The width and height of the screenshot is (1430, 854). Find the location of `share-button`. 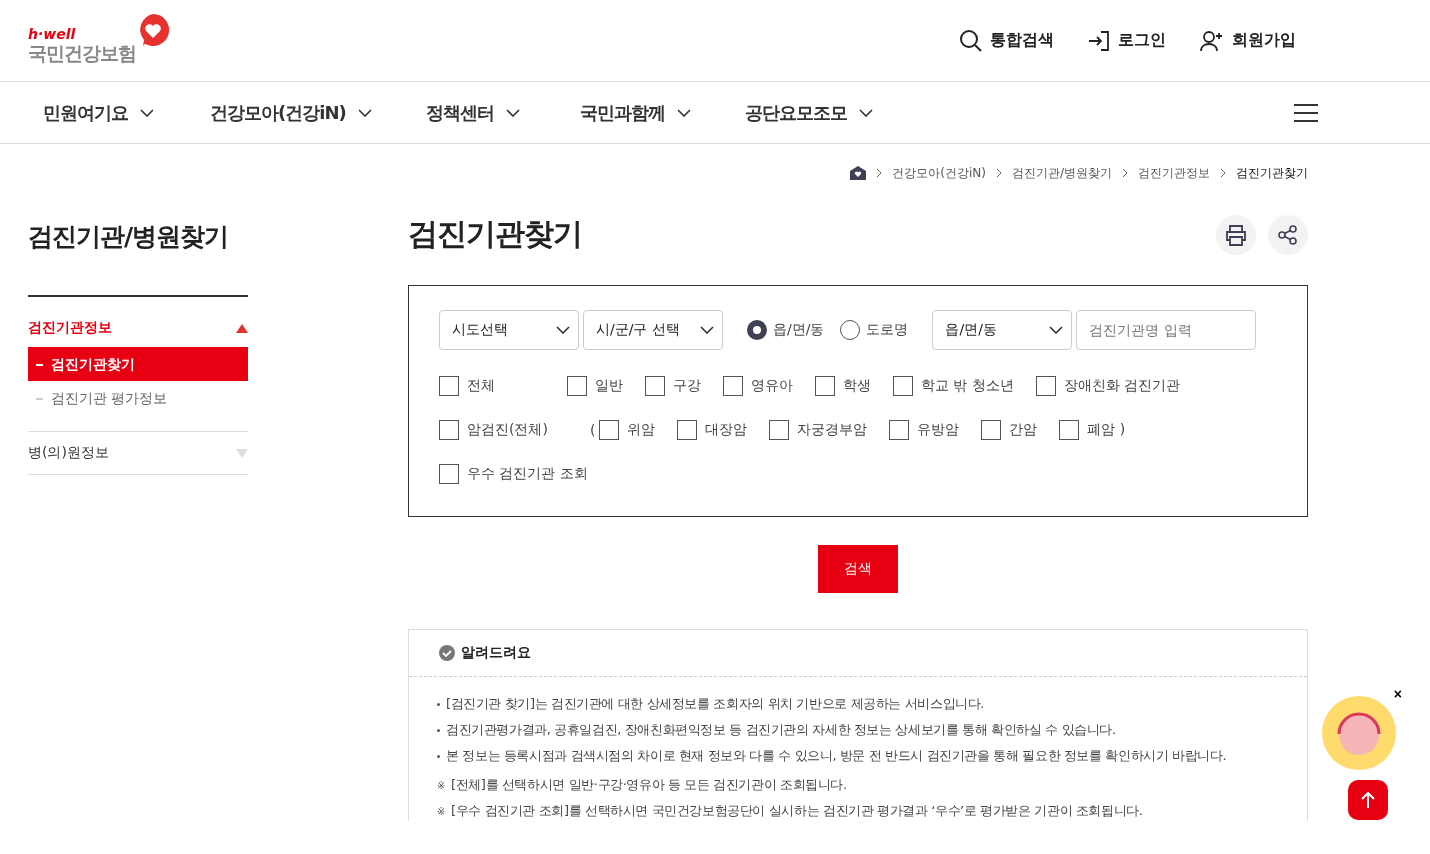

share-button is located at coordinates (1288, 234).